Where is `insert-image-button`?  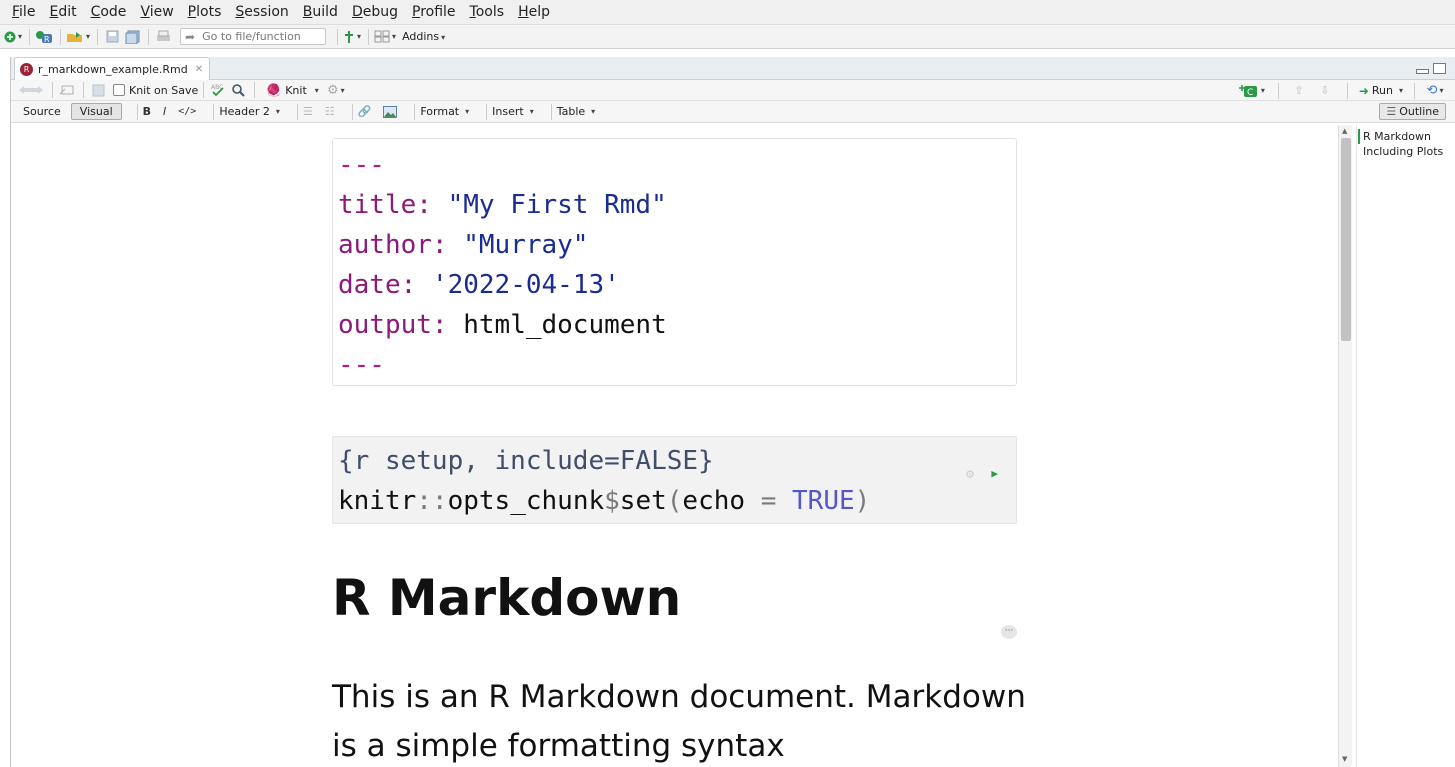
insert-image-button is located at coordinates (390, 111).